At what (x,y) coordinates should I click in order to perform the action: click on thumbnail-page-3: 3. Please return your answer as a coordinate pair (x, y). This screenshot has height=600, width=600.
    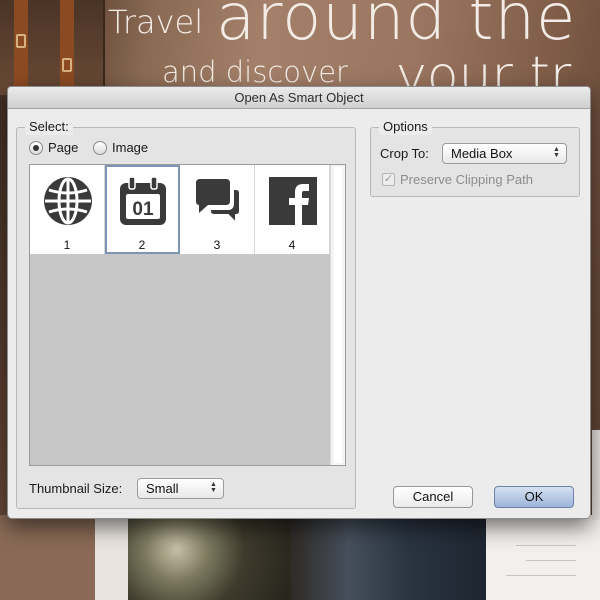
    Looking at the image, I should click on (217, 209).